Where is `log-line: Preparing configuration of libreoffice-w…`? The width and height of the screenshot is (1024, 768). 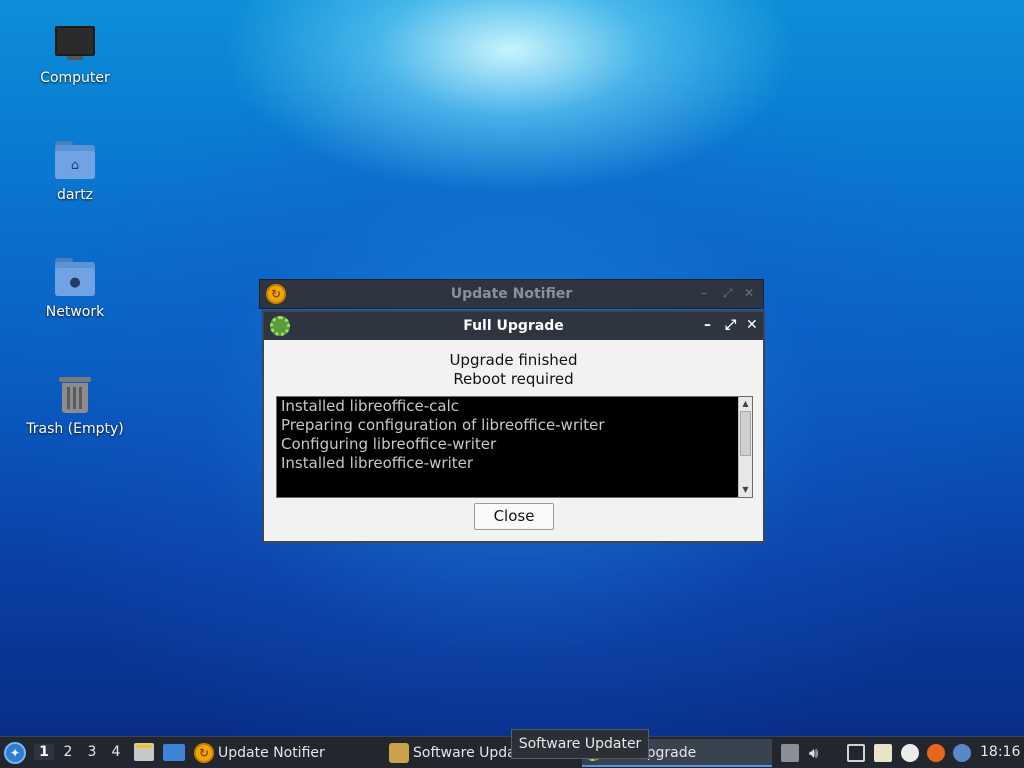 log-line: Preparing configuration of libreoffice-w… is located at coordinates (443, 425).